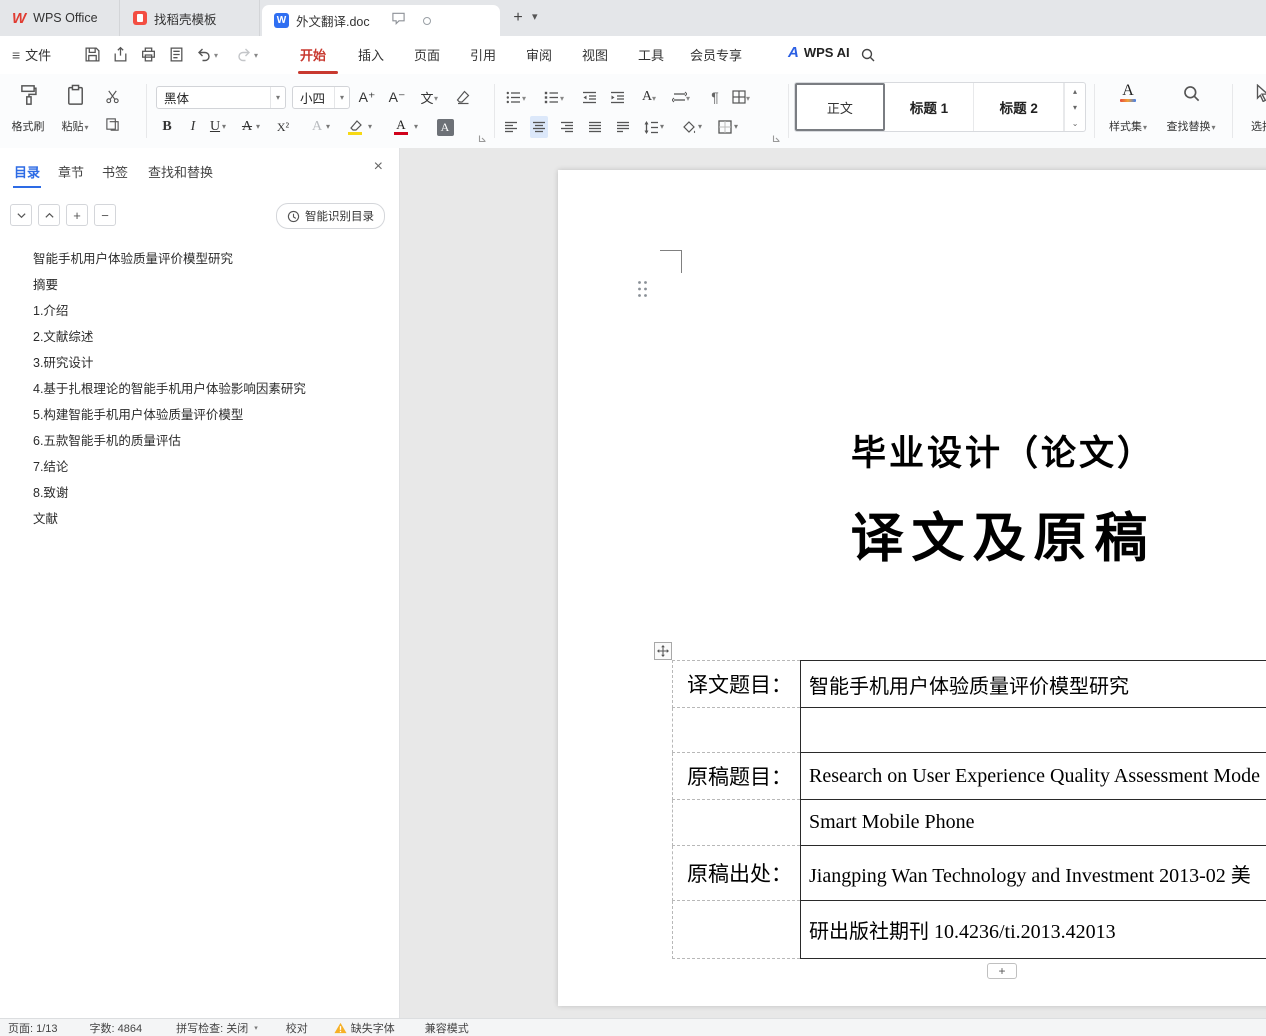 The width and height of the screenshot is (1266, 1036). Describe the element at coordinates (199, 363) in the screenshot. I see `toc-item: 3.研究设计` at that location.